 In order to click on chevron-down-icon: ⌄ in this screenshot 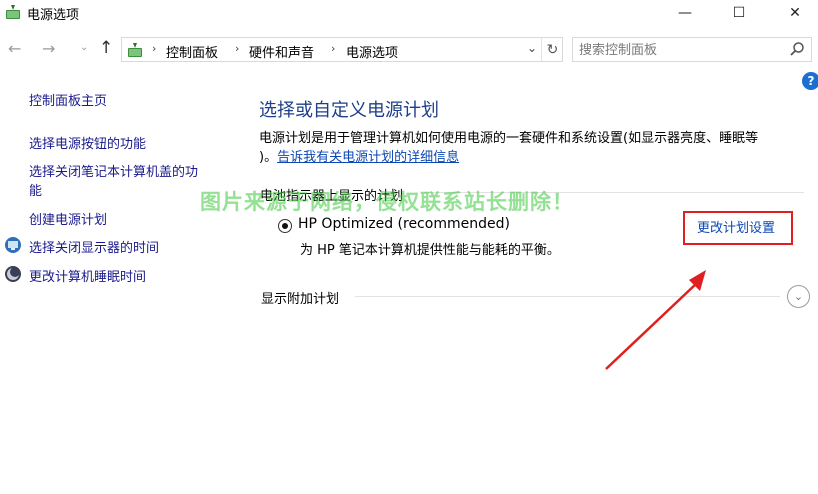, I will do `click(798, 296)`.